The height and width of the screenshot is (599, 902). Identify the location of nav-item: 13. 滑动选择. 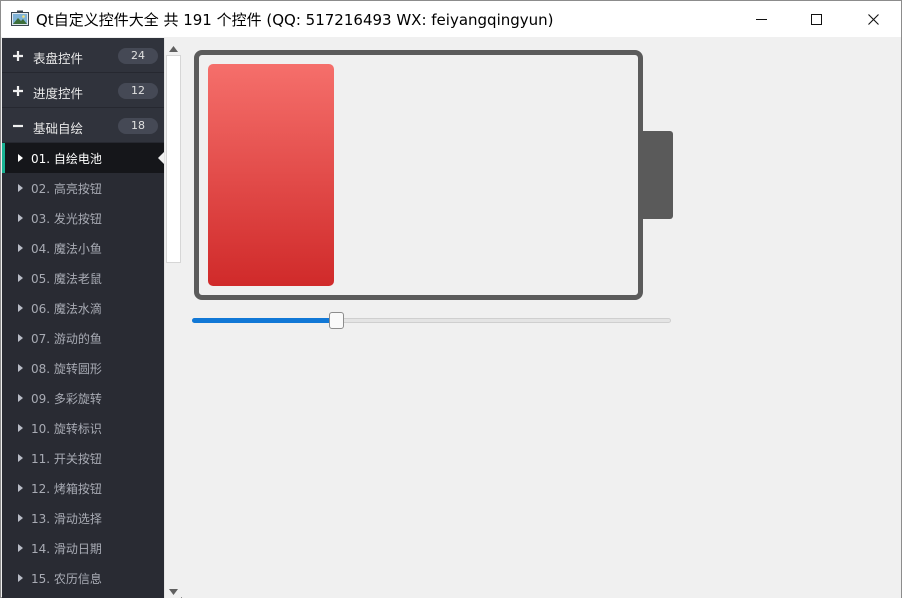
(83, 518).